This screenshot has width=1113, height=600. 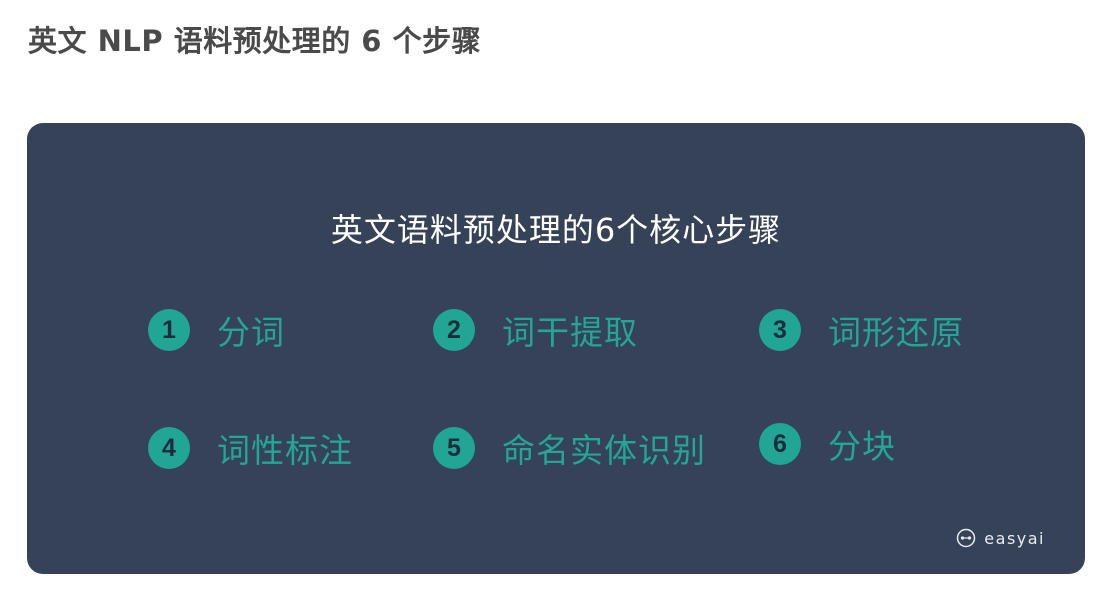 What do you see at coordinates (251, 332) in the screenshot?
I see `step-label: 分词` at bounding box center [251, 332].